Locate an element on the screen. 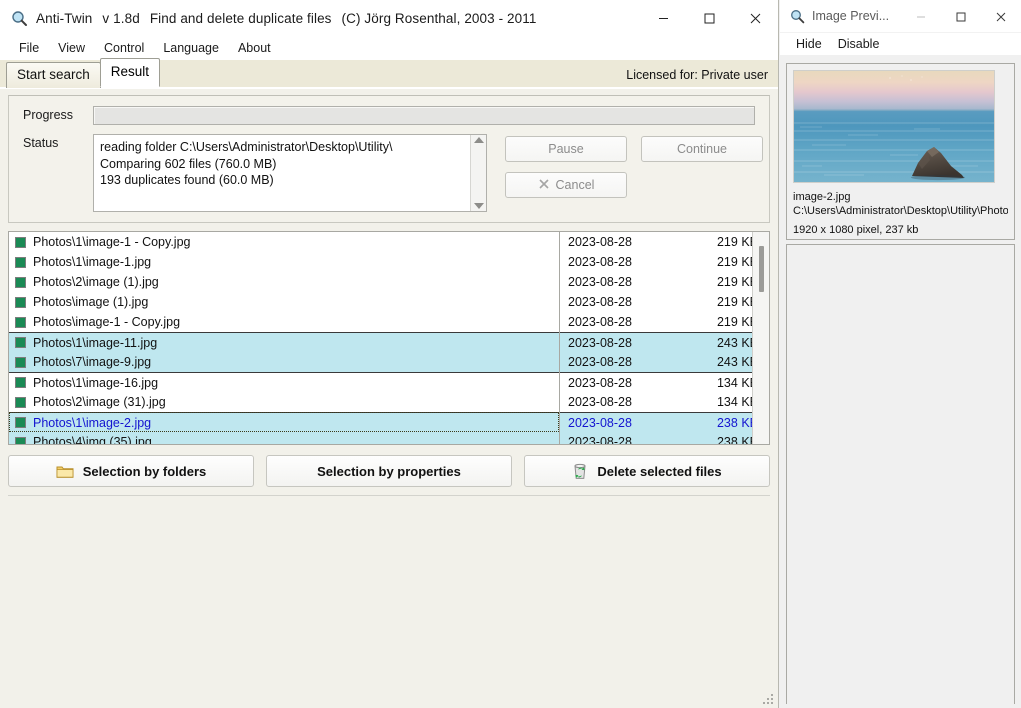 This screenshot has width=1021, height=708. progress-bar is located at coordinates (424, 115).